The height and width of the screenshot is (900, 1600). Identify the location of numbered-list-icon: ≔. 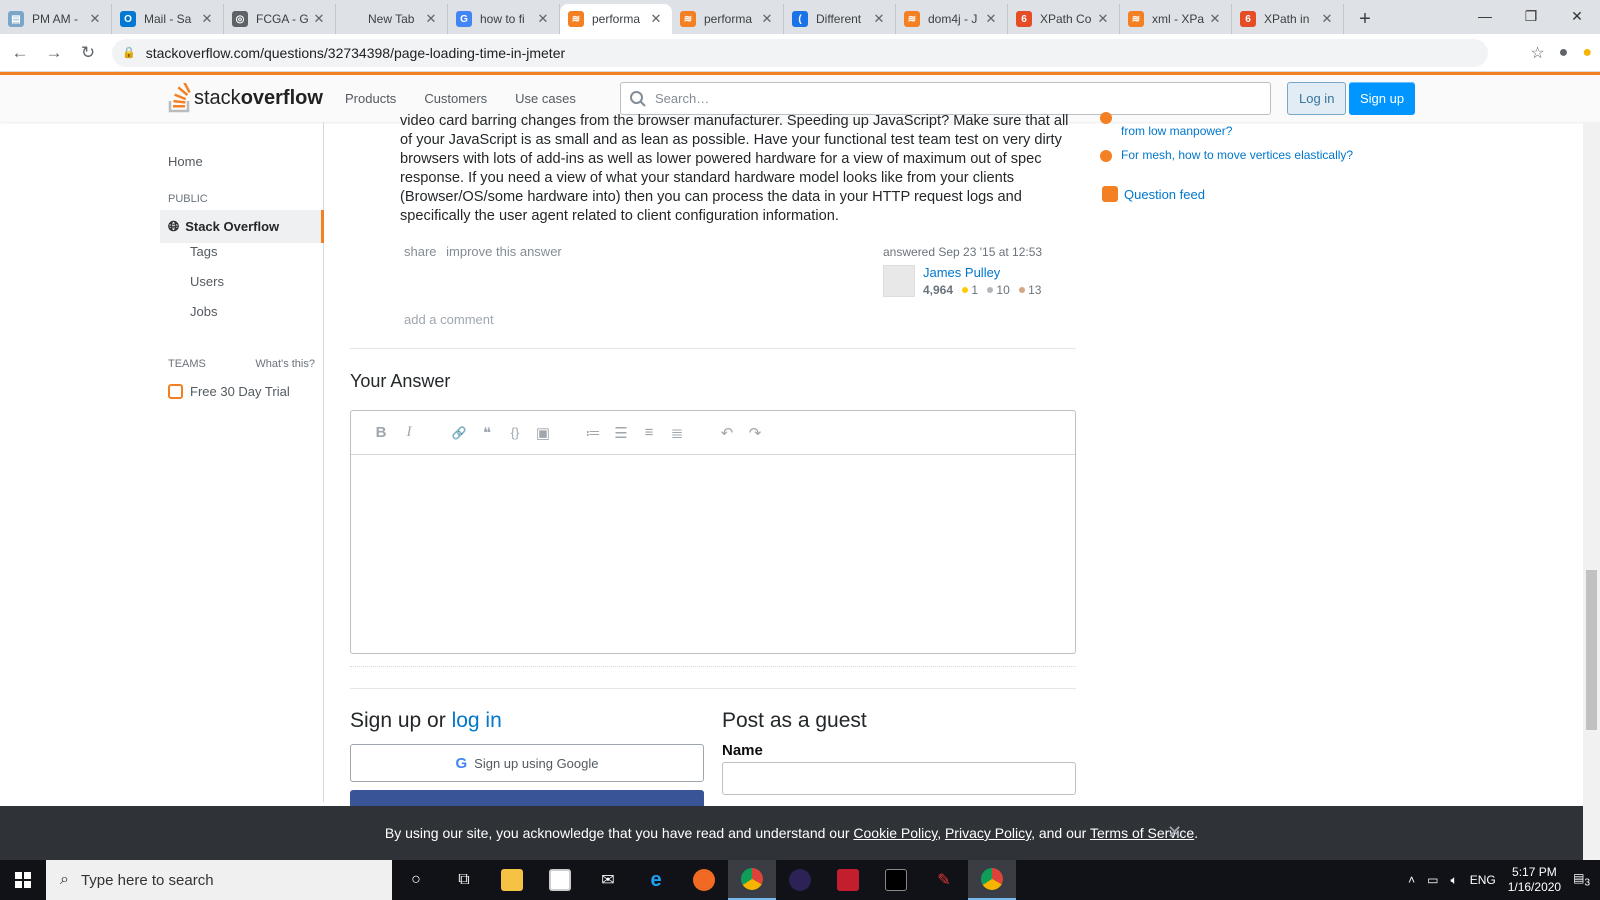
(593, 433).